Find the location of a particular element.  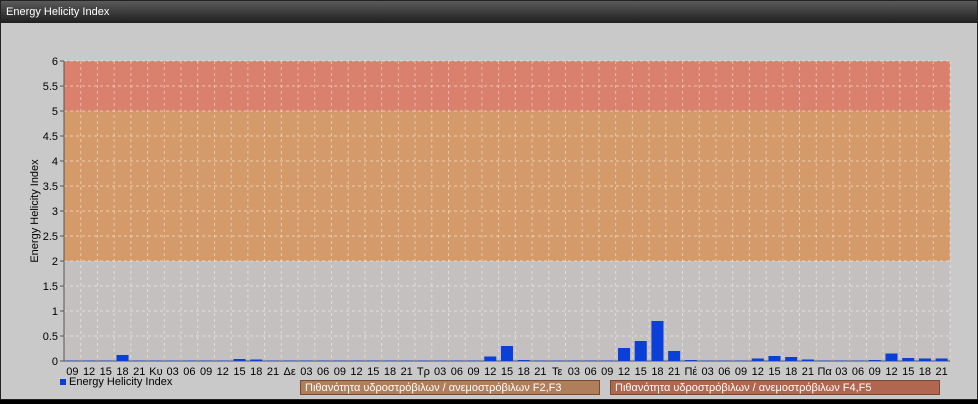

y-tick-label: 4.5 is located at coordinates (50, 137).